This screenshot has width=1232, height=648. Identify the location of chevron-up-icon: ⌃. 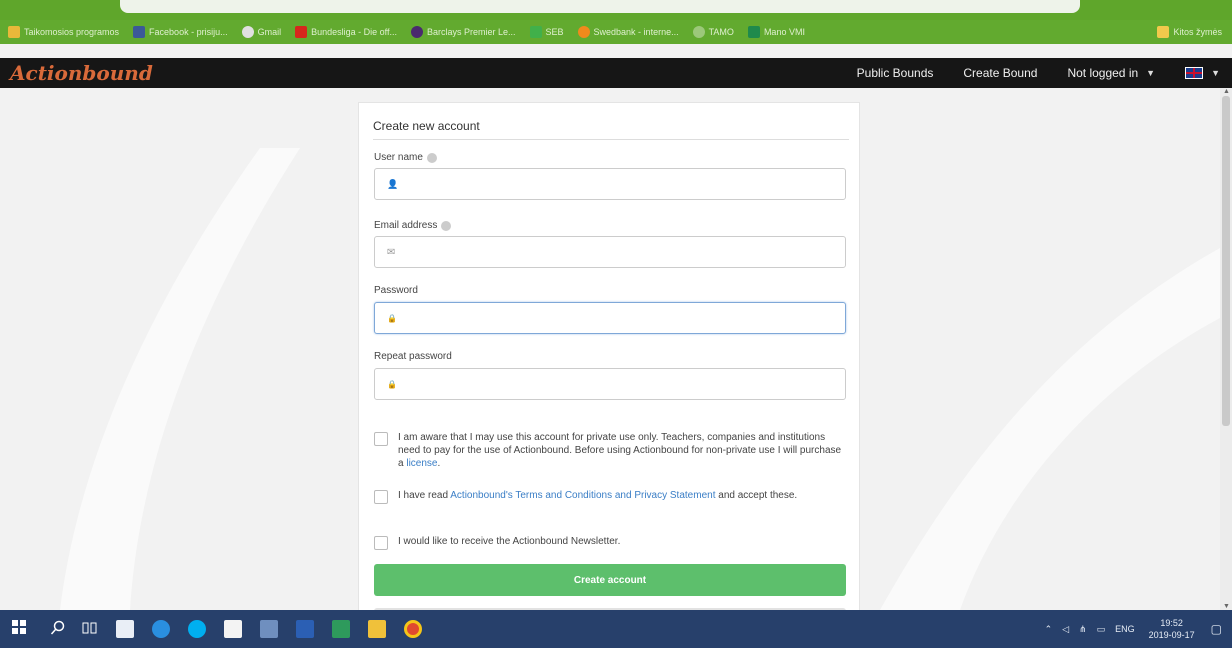
(1049, 629).